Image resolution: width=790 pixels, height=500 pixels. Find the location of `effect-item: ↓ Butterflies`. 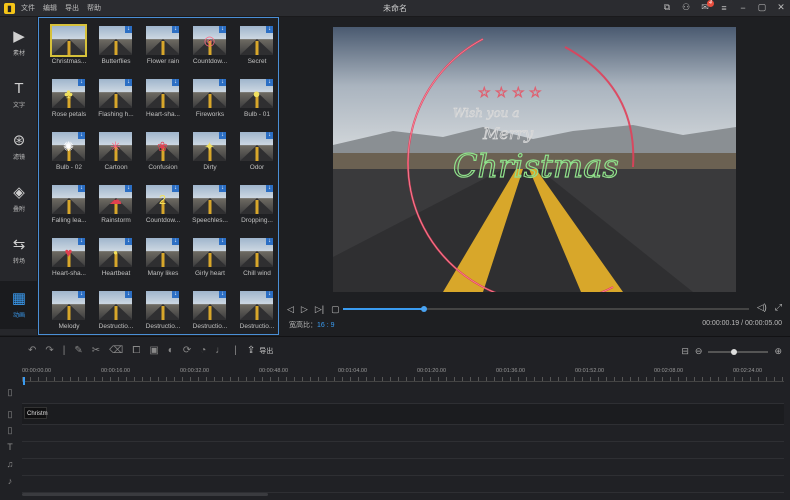

effect-item: ↓ Butterflies is located at coordinates (119, 50).